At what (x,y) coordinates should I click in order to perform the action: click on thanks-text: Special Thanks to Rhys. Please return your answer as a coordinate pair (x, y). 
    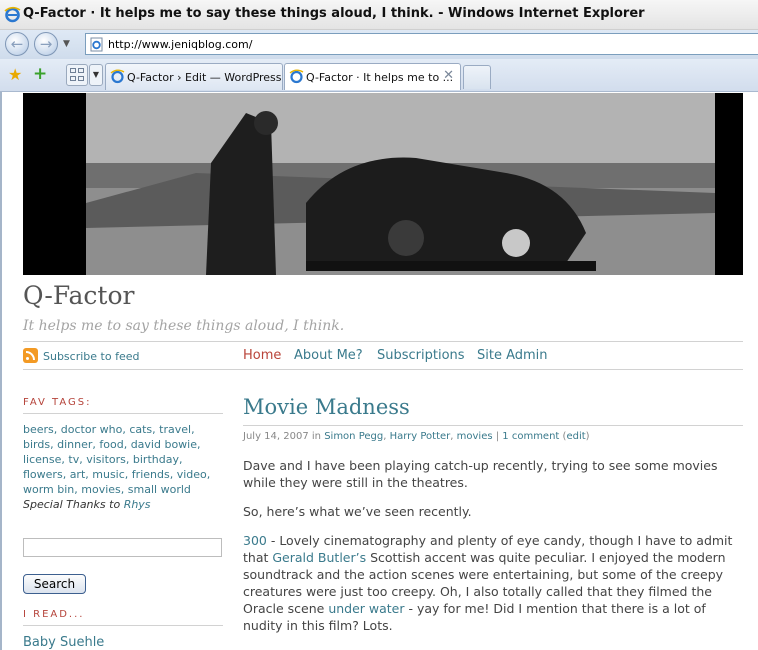
    Looking at the image, I should click on (87, 504).